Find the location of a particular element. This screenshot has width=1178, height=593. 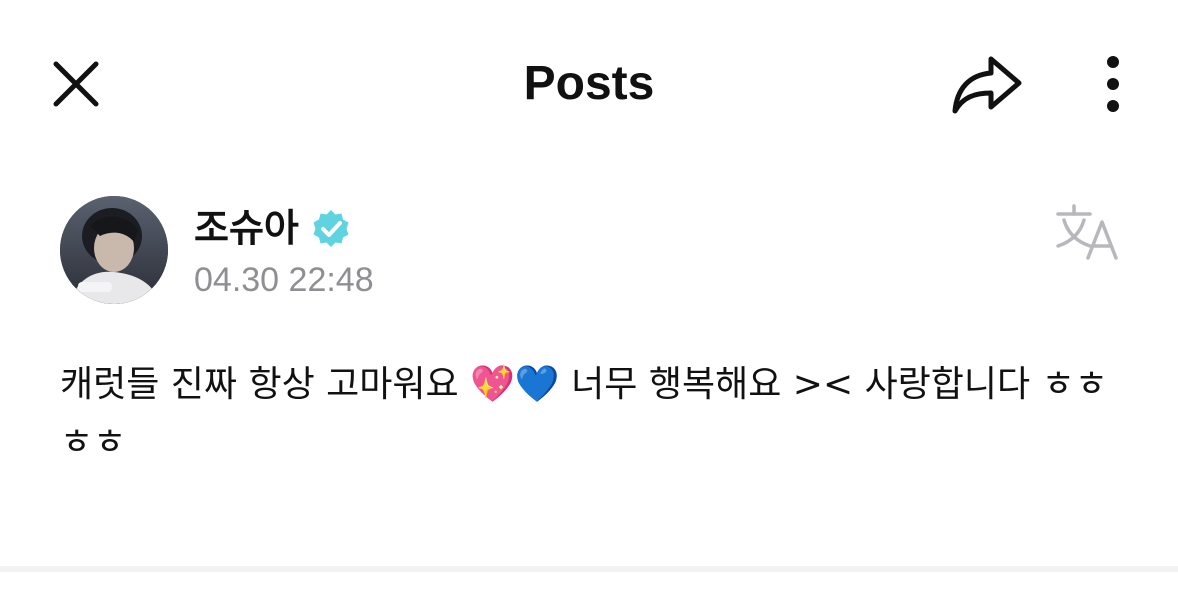

share-button is located at coordinates (987, 84).